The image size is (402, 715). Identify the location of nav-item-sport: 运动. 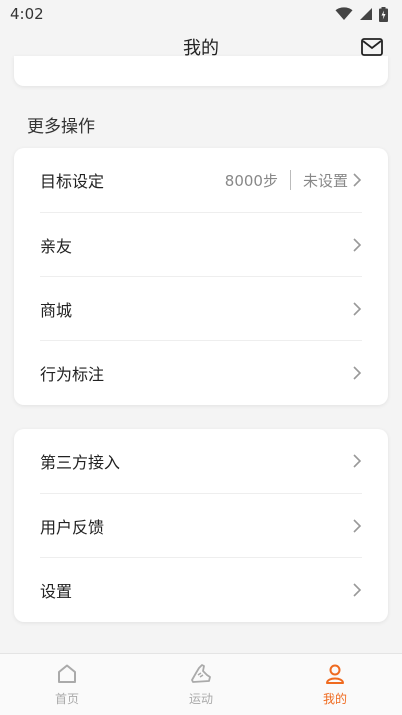
(201, 684).